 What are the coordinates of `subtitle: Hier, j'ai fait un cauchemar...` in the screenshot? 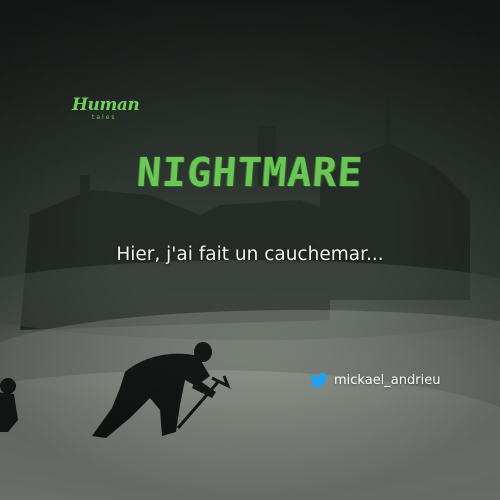 It's located at (250, 254).